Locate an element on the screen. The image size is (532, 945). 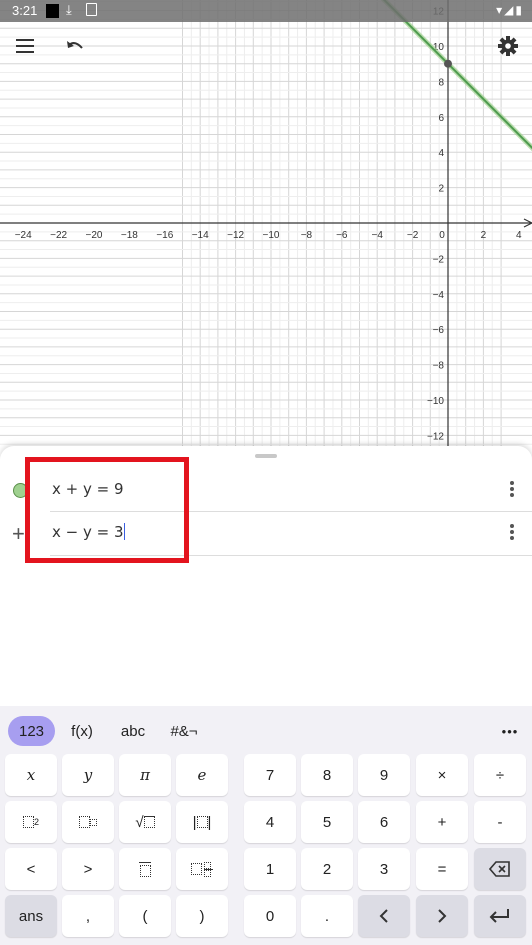
y-tick-label: −4 is located at coordinates (439, 295).